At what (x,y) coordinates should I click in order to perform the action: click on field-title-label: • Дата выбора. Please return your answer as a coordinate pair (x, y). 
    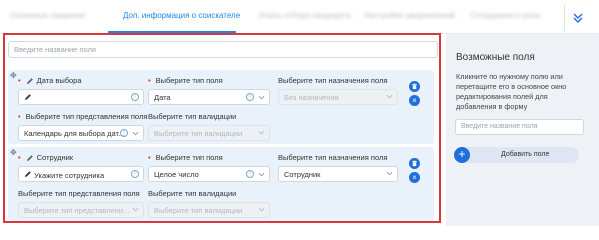
    Looking at the image, I should click on (50, 80).